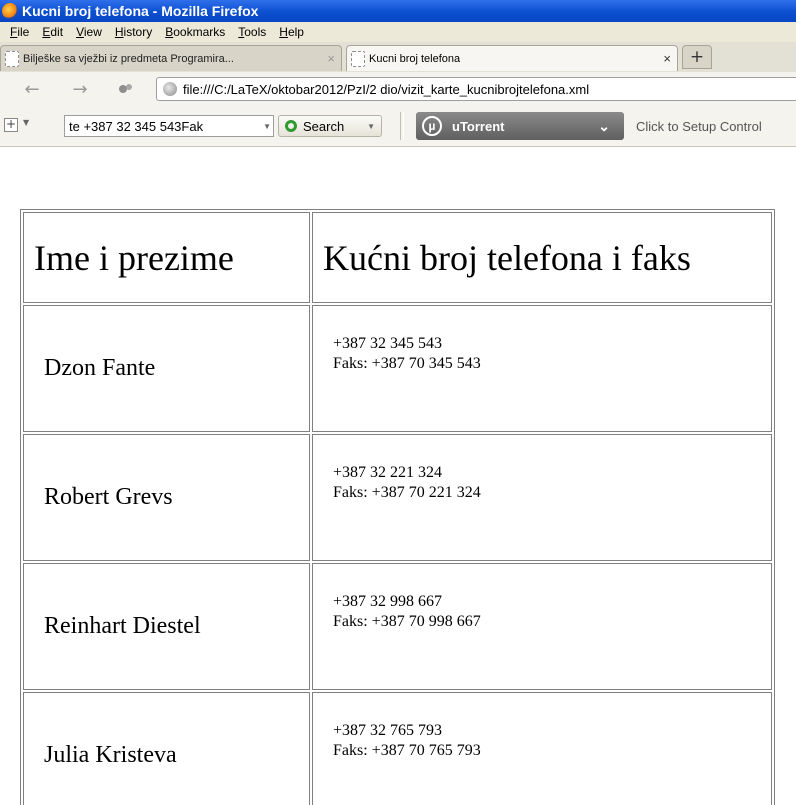  I want to click on table-header-row: Ime i prezime Kućni broj telefona i faks, so click(397, 257).